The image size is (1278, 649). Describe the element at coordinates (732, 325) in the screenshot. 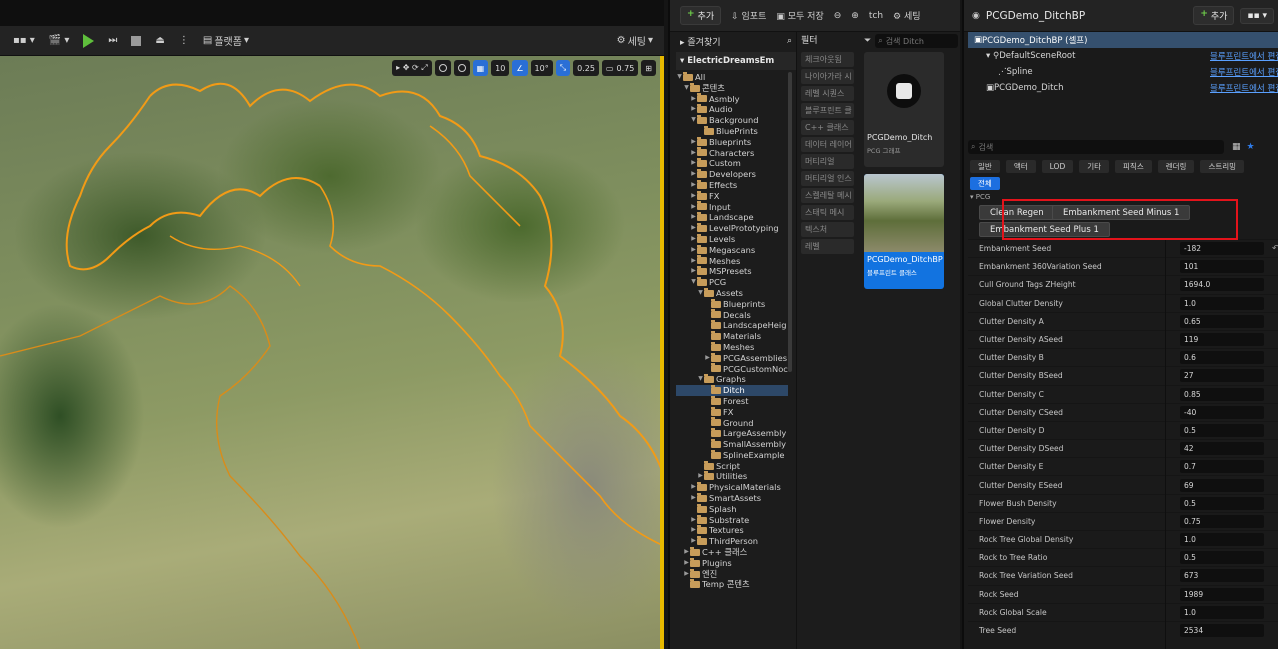

I see `folder-tree-item: LandscapeHeig` at that location.